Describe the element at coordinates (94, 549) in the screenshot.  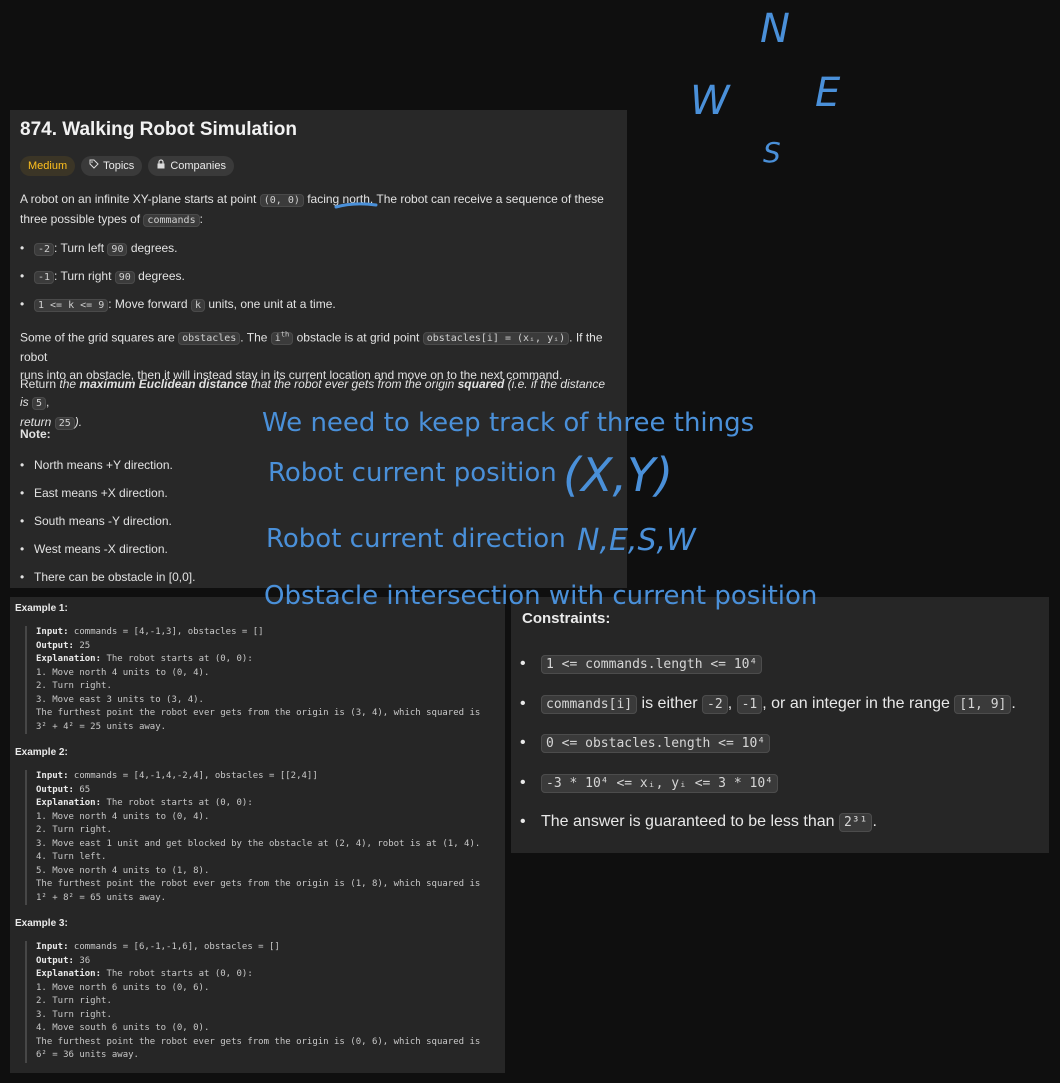
I see `list-item: West means -X direction.` at that location.